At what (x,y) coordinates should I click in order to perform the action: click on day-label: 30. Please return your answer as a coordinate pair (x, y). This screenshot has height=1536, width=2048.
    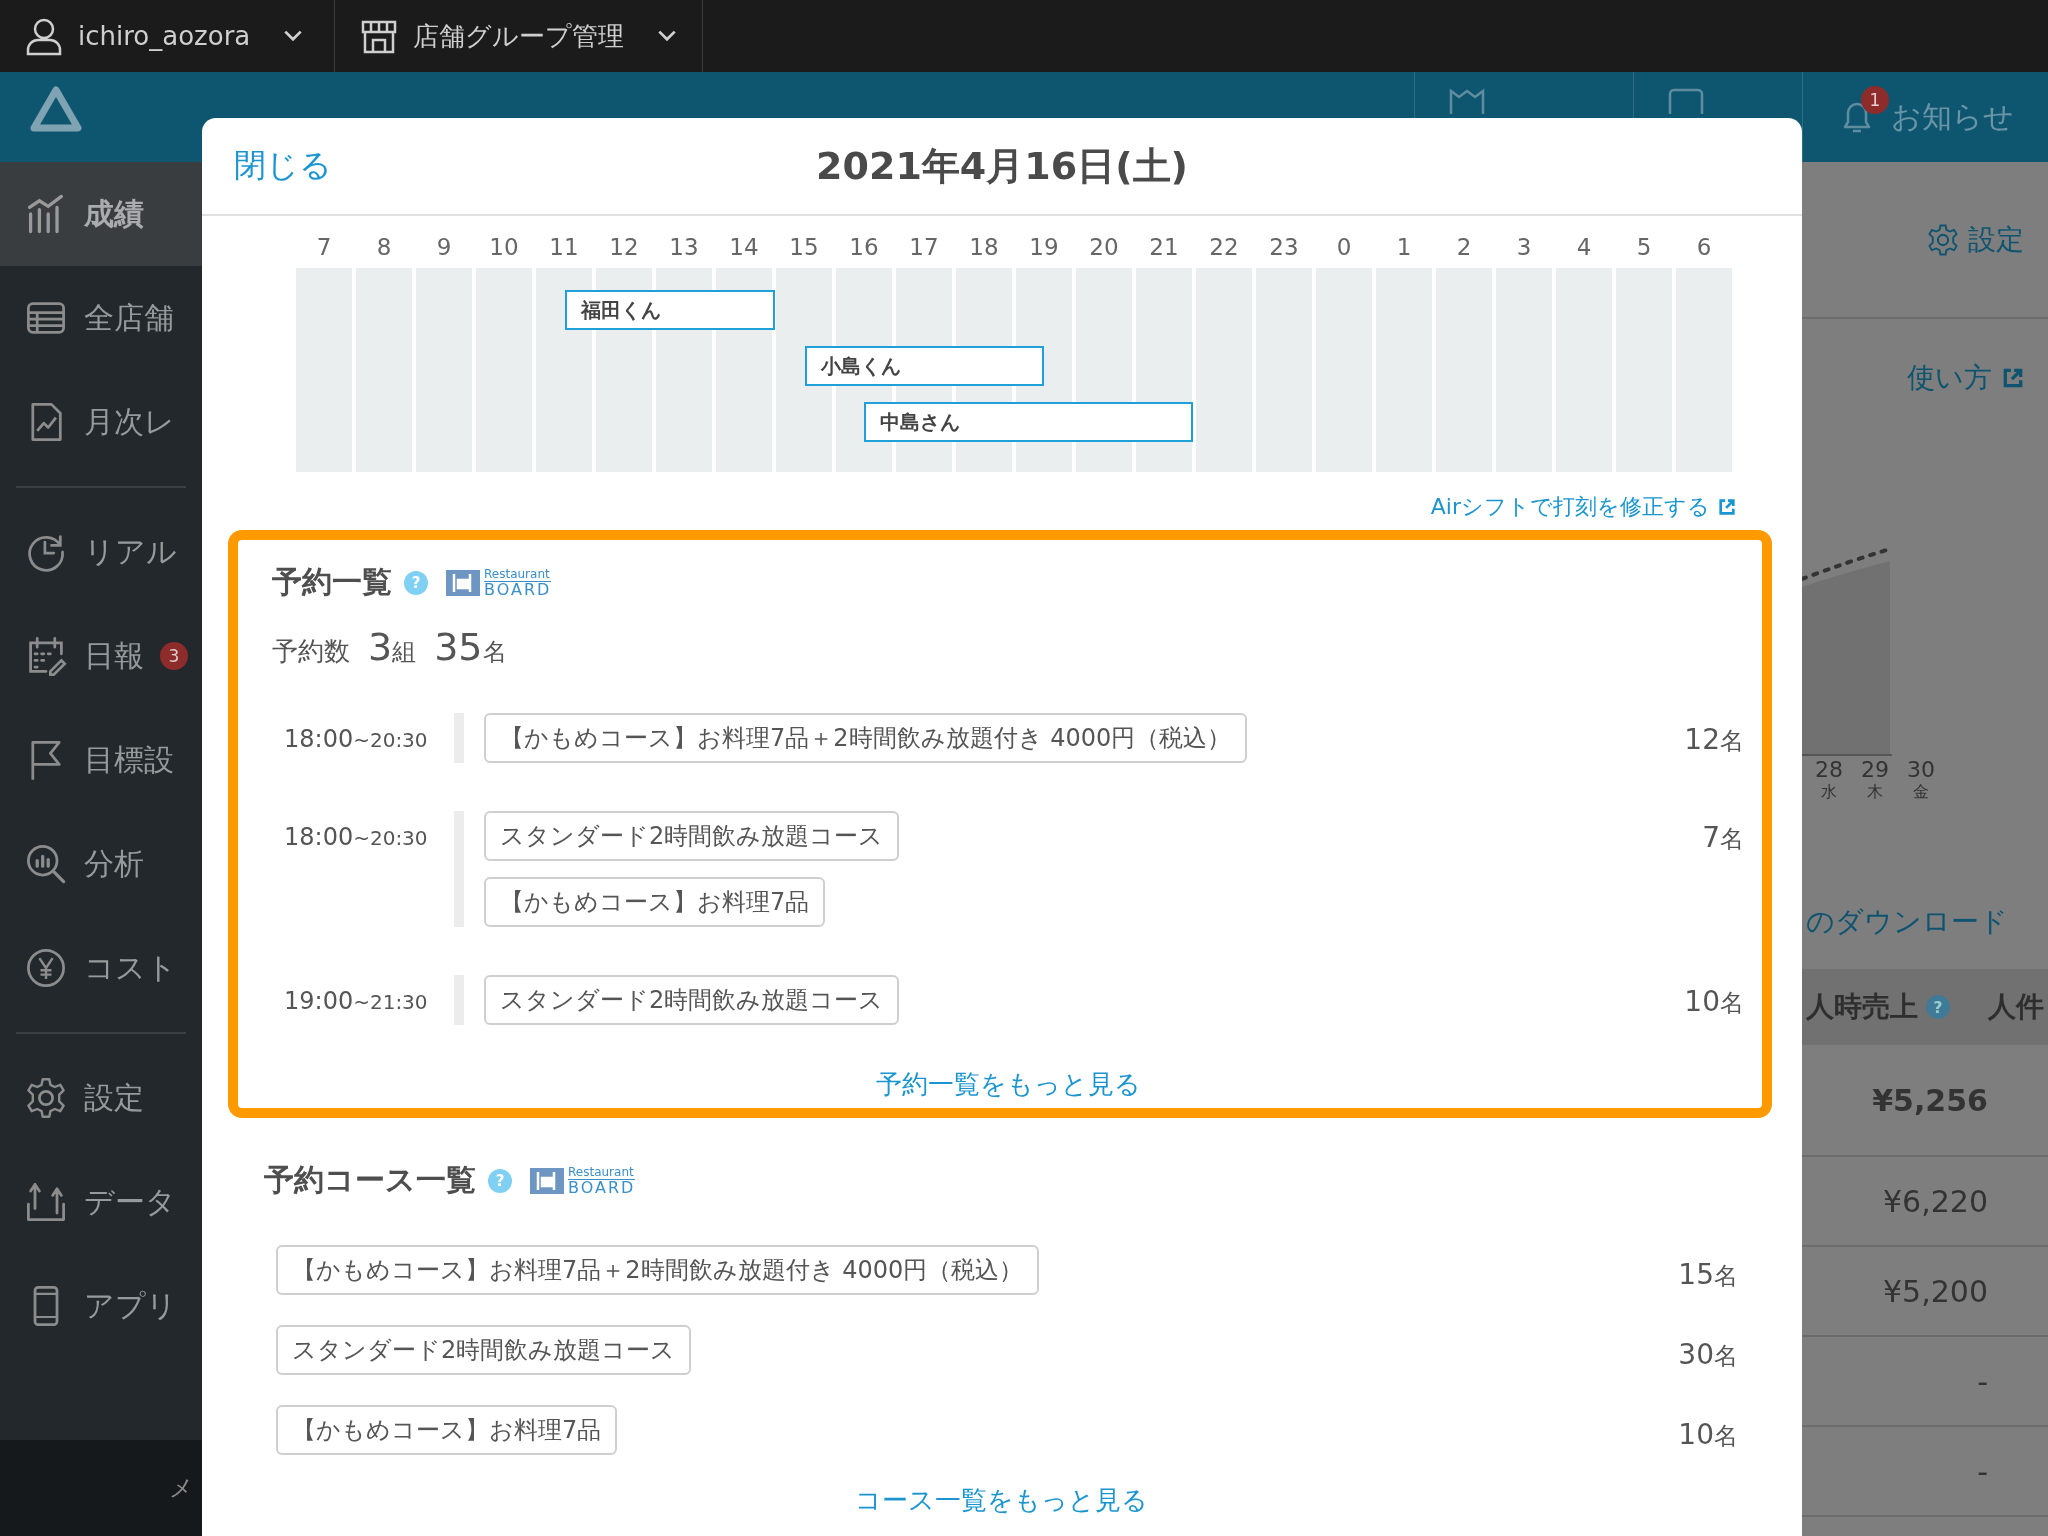
    Looking at the image, I should click on (1921, 769).